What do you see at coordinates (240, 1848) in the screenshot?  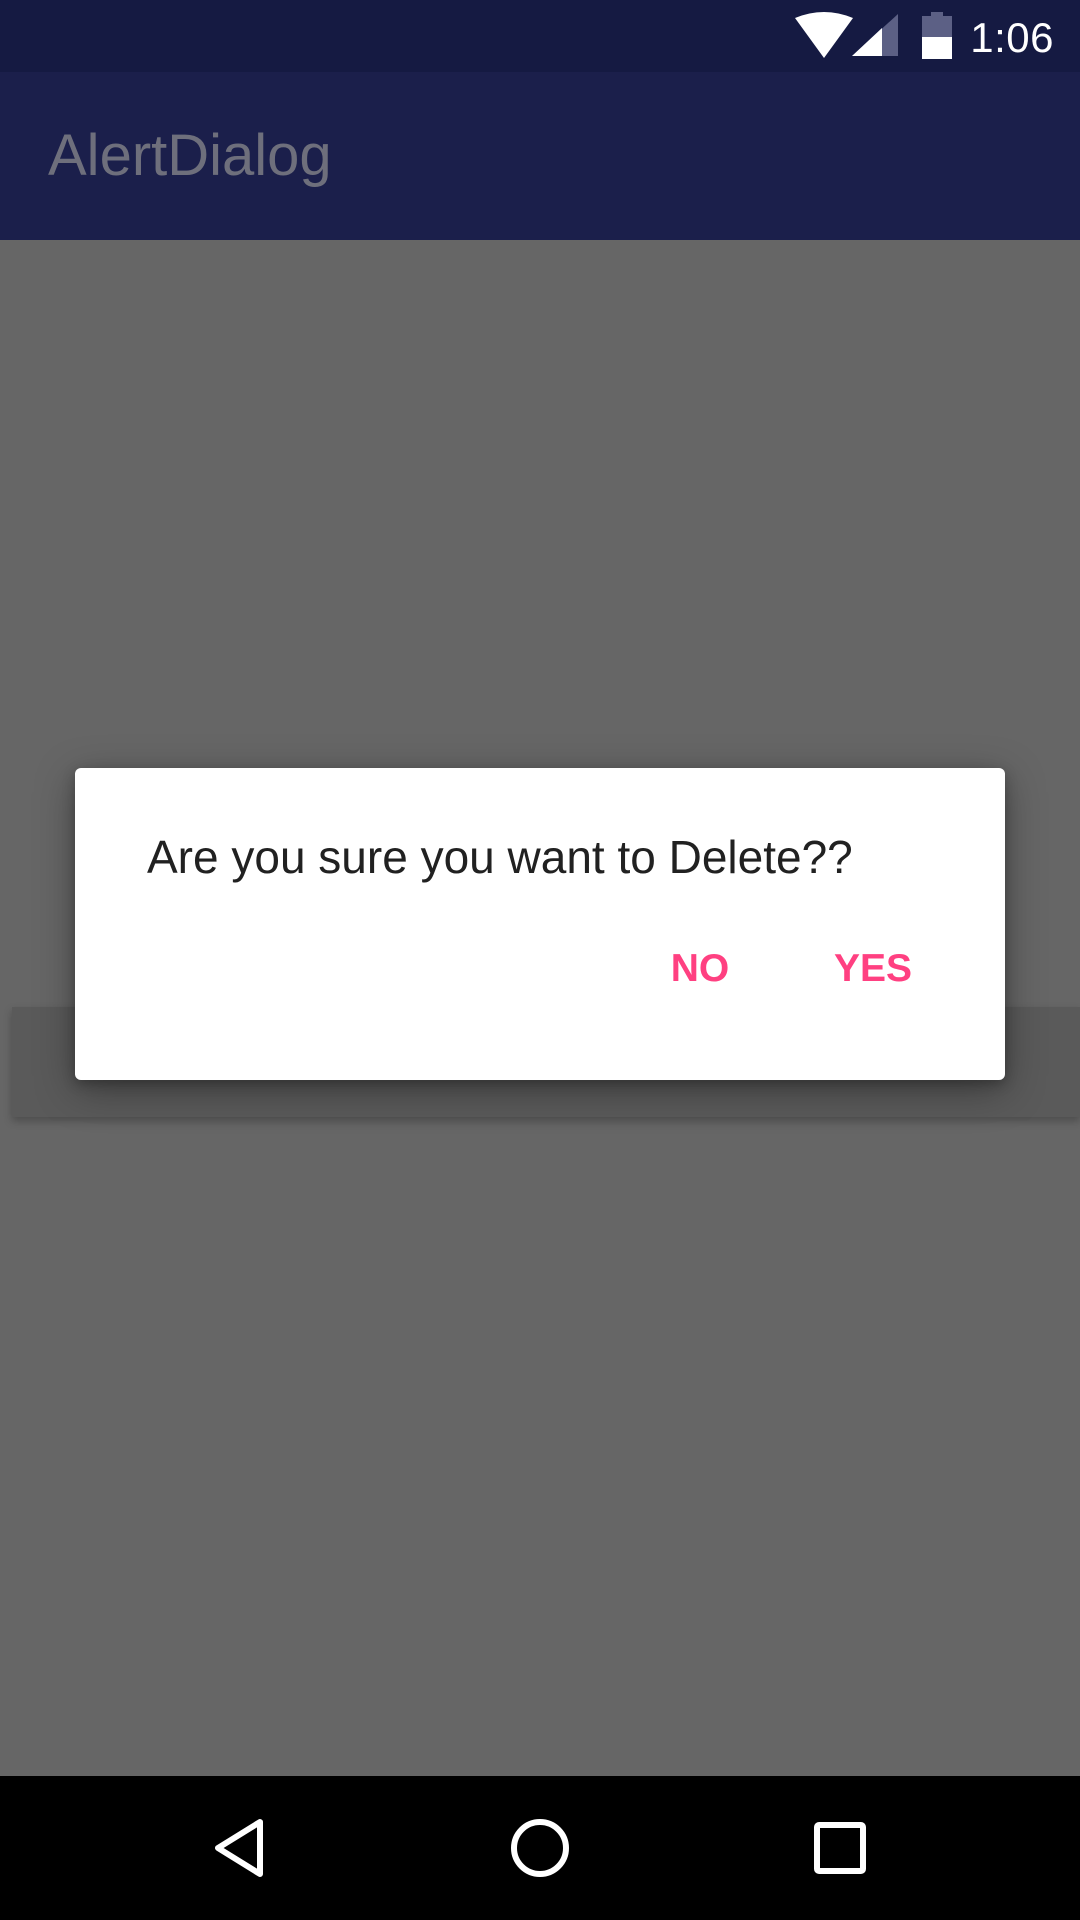 I see `back-icon` at bounding box center [240, 1848].